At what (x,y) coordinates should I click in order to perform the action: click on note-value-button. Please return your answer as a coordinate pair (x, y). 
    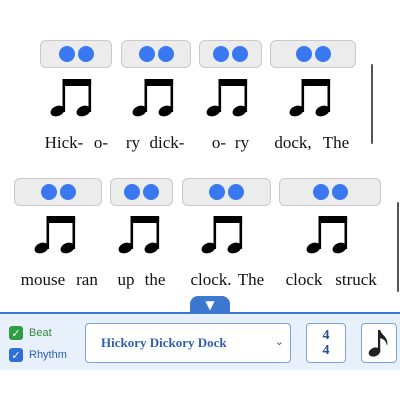
    Looking at the image, I should click on (379, 343).